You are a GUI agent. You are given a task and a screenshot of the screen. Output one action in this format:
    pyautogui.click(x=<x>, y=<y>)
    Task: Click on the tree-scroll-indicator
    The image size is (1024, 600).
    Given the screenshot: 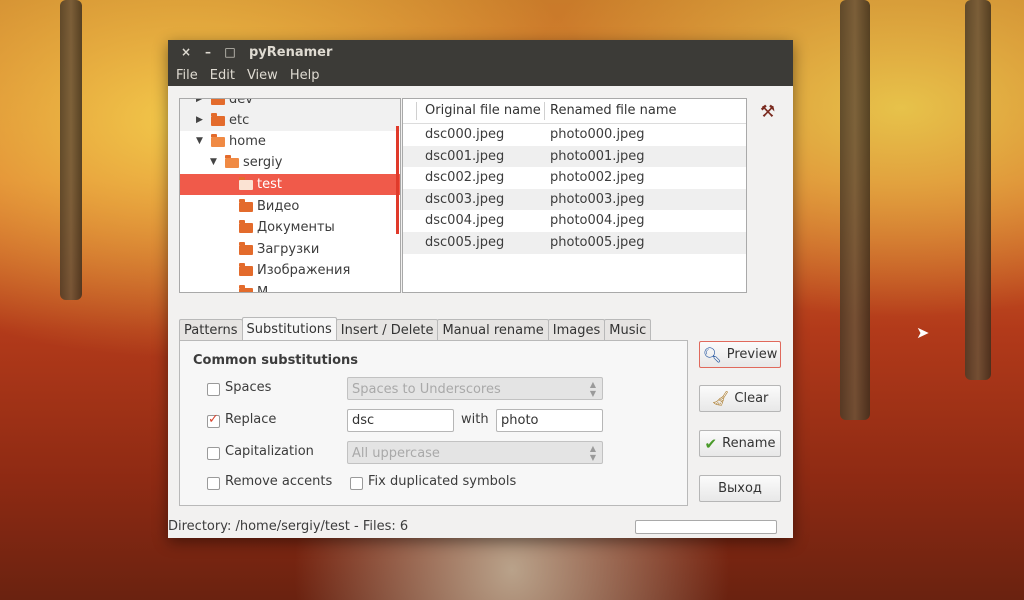 What is the action you would take?
    pyautogui.click(x=397, y=180)
    